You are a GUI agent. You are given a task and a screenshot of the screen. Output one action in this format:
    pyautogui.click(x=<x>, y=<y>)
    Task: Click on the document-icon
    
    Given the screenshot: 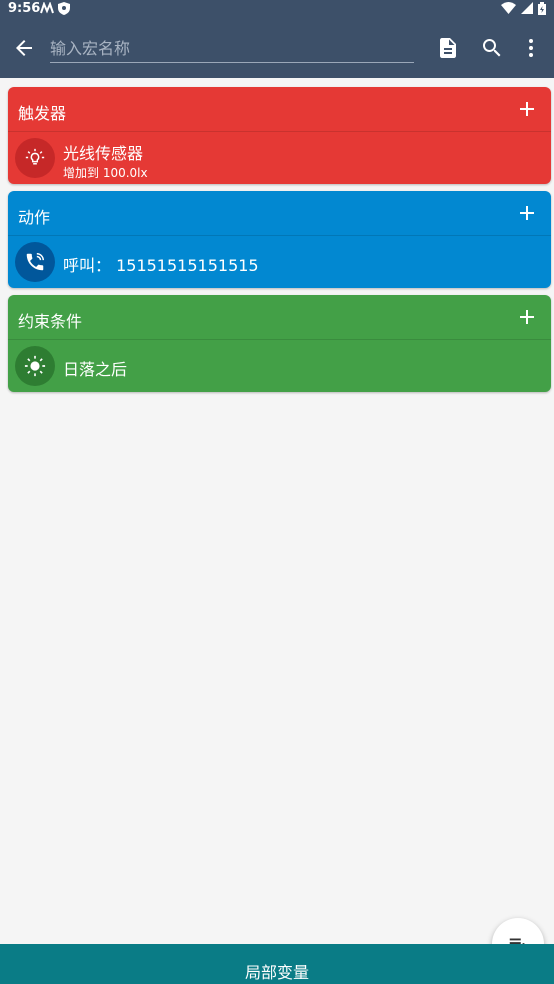 What is the action you would take?
    pyautogui.click(x=448, y=48)
    